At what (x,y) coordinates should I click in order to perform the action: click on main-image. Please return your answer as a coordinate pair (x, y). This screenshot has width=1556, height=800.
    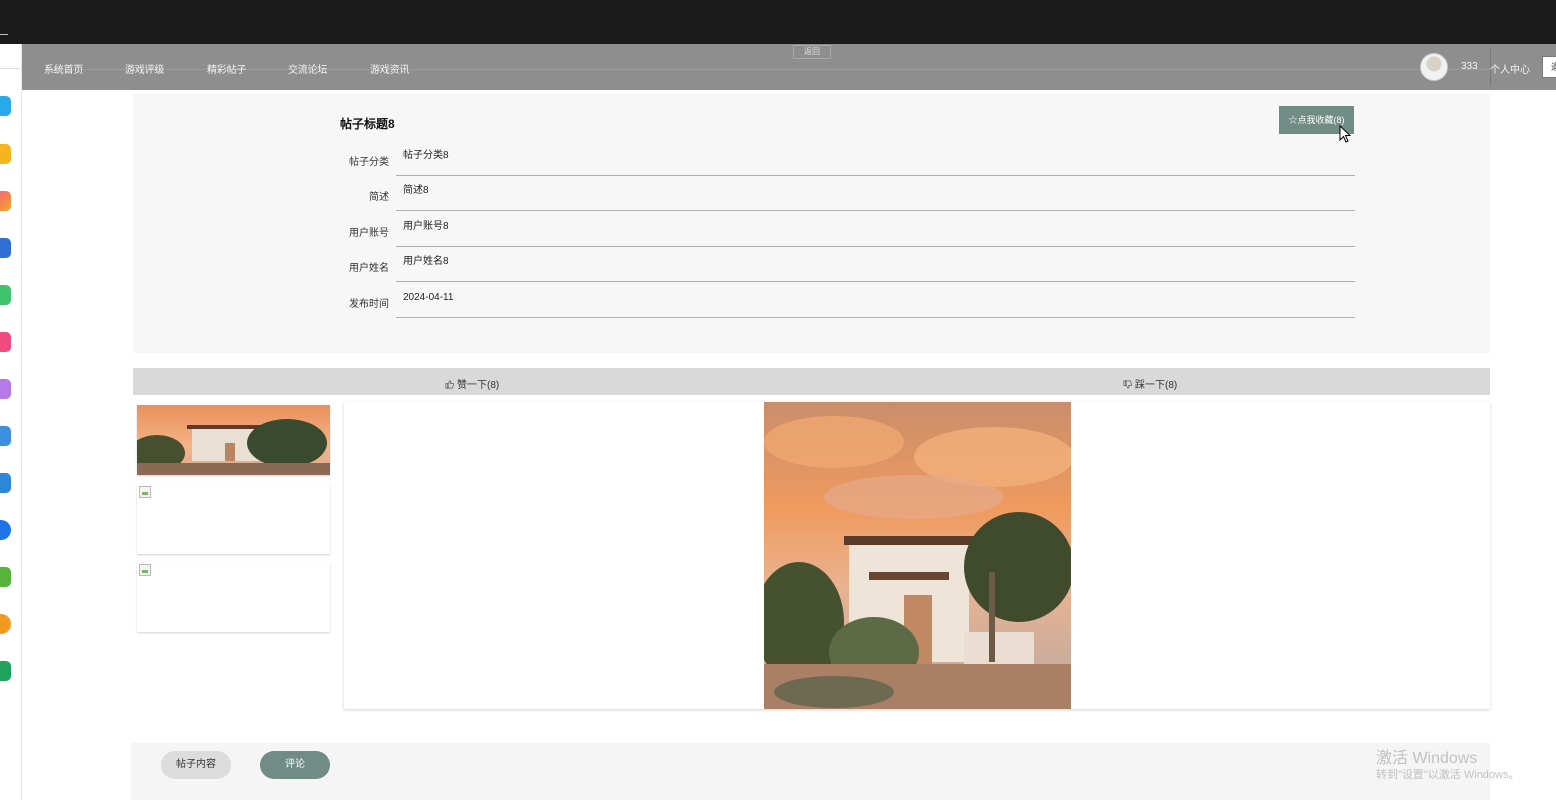
    Looking at the image, I should click on (917, 555).